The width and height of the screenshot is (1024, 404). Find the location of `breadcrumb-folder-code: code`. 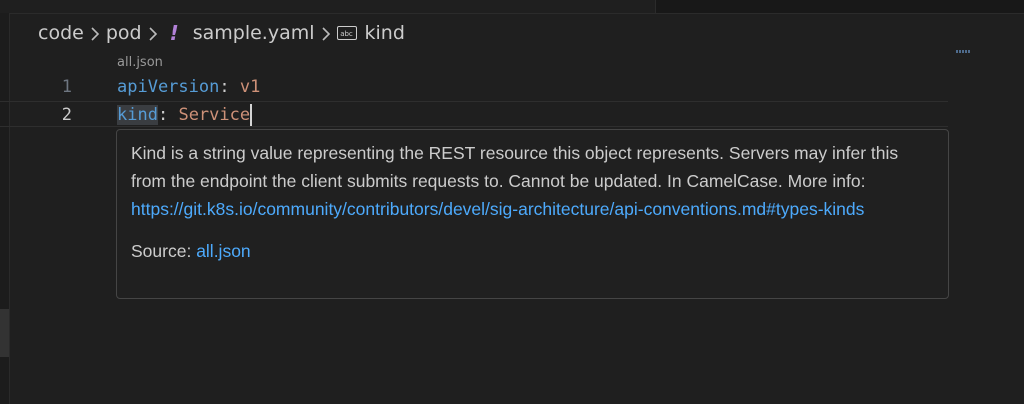

breadcrumb-folder-code: code is located at coordinates (61, 33).